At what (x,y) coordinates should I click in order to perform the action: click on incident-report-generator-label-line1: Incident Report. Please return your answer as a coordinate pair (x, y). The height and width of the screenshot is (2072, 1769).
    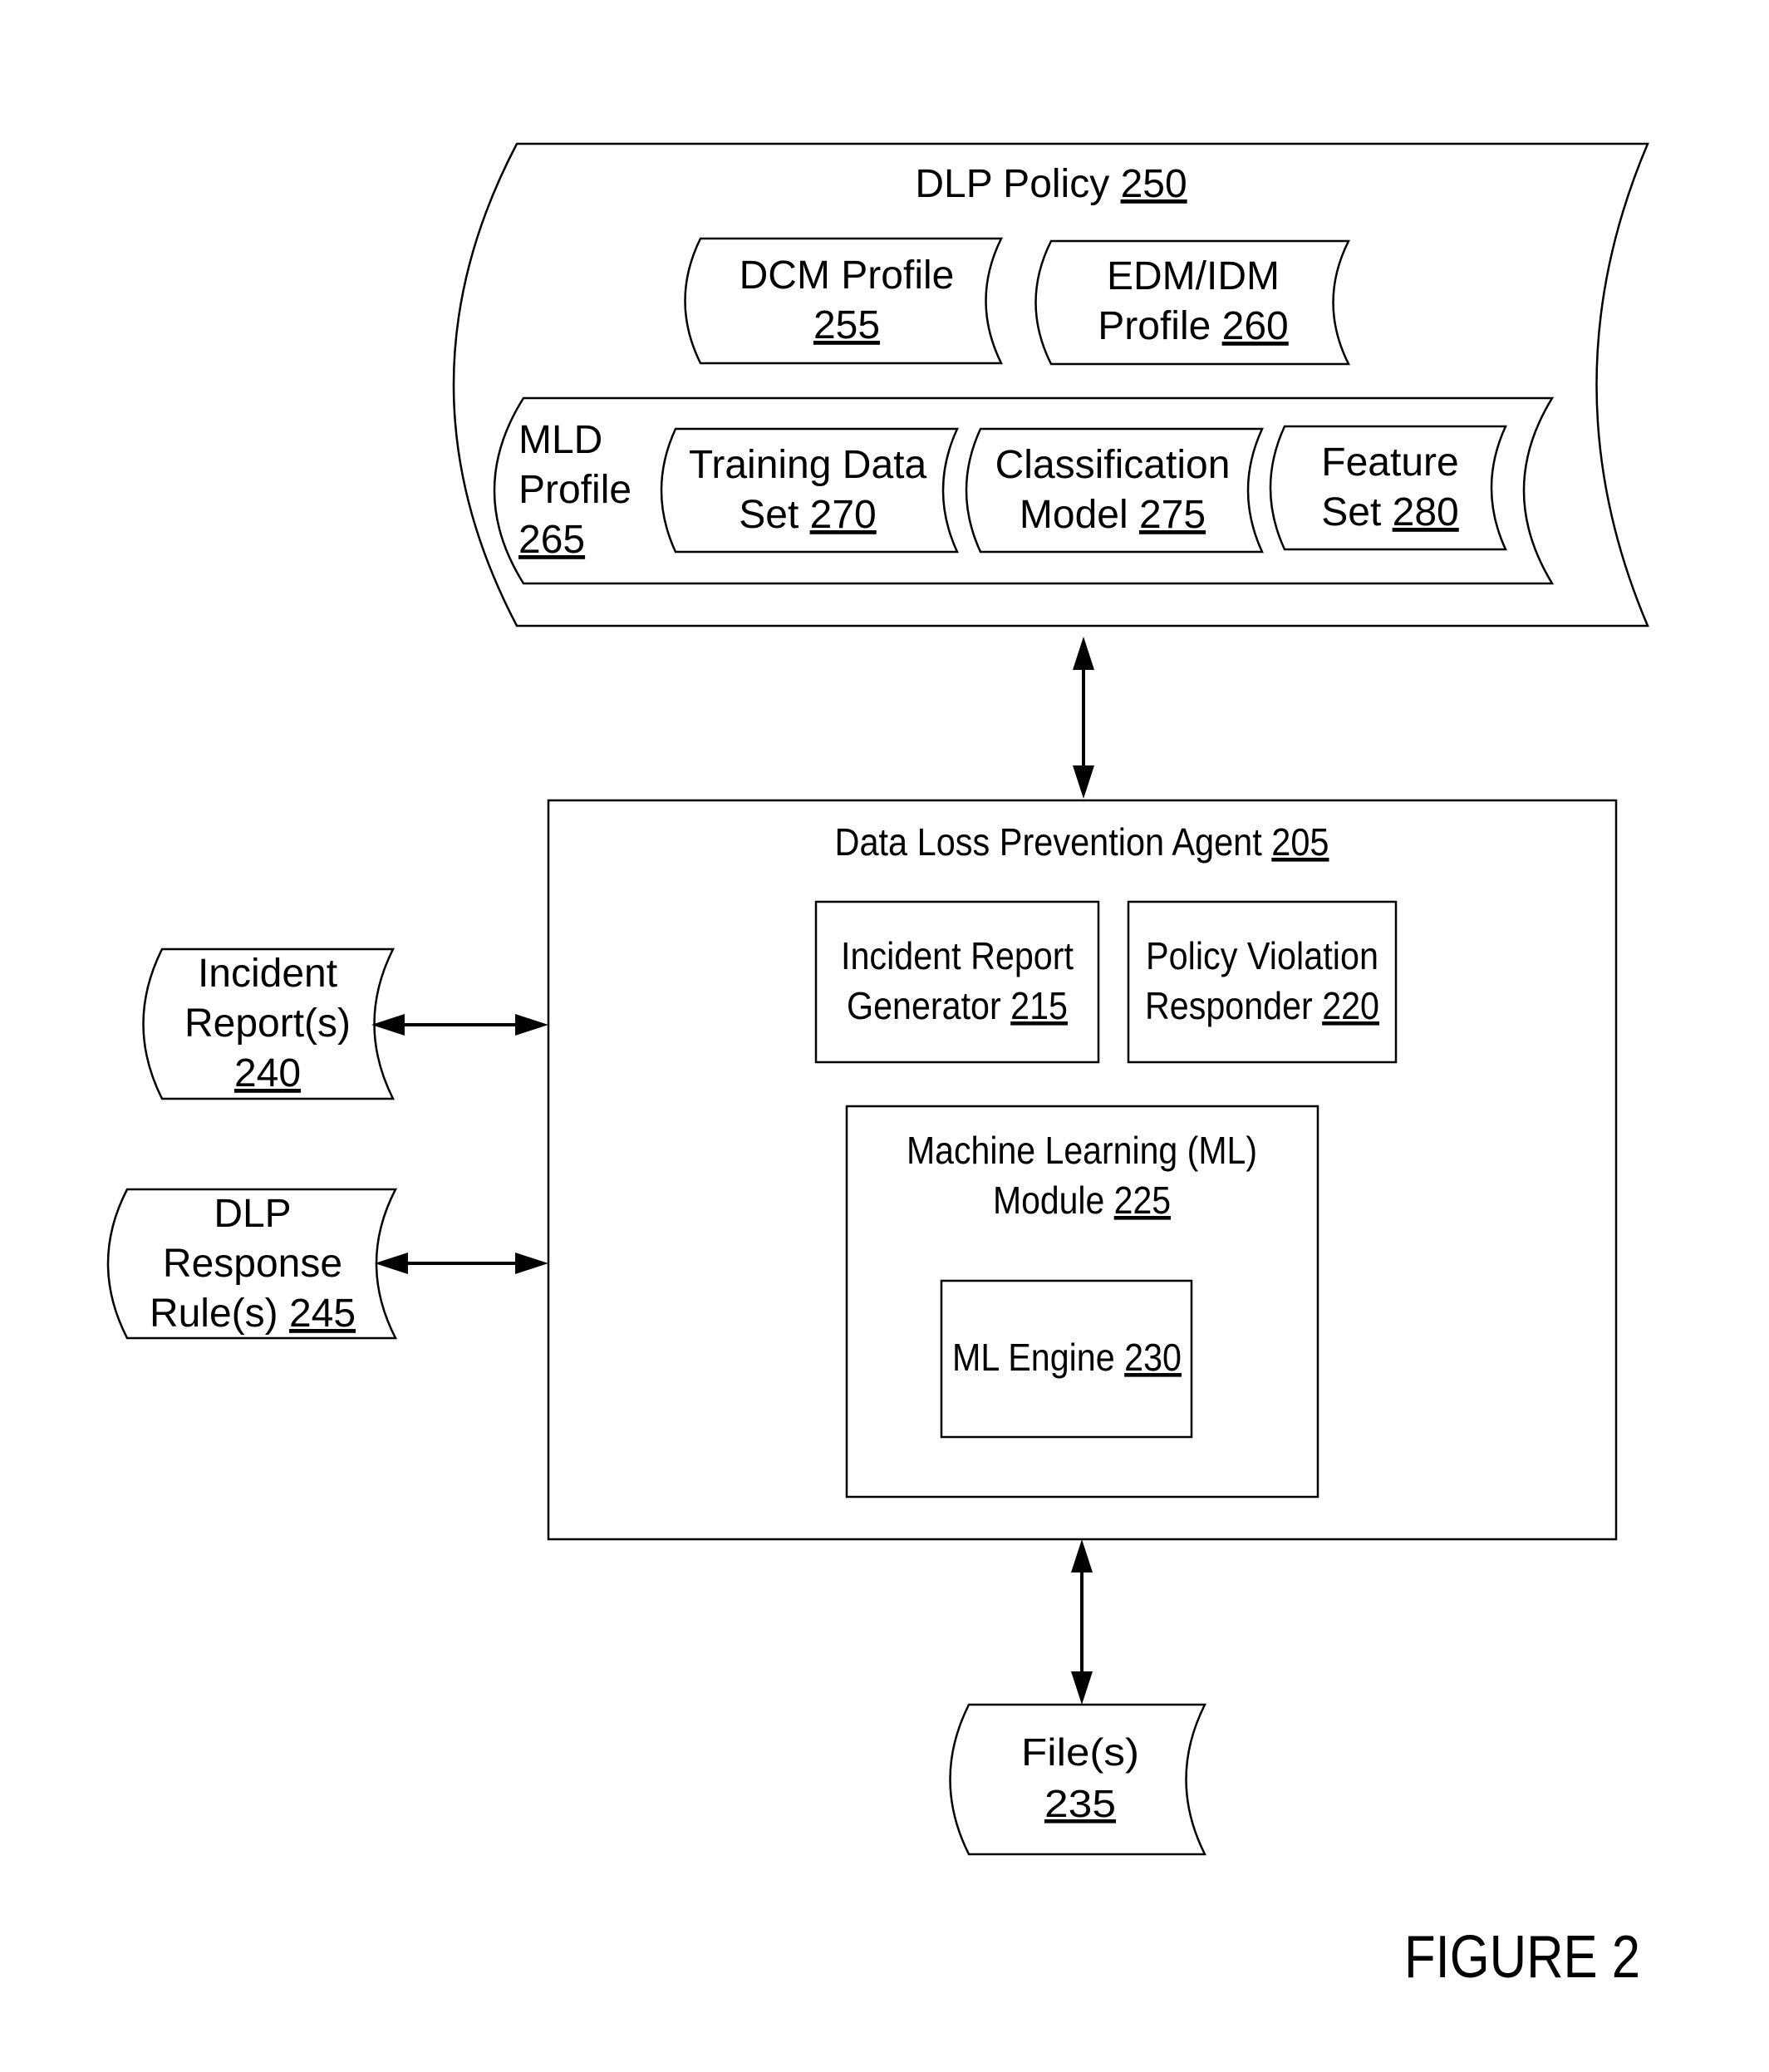
    Looking at the image, I should click on (957, 955).